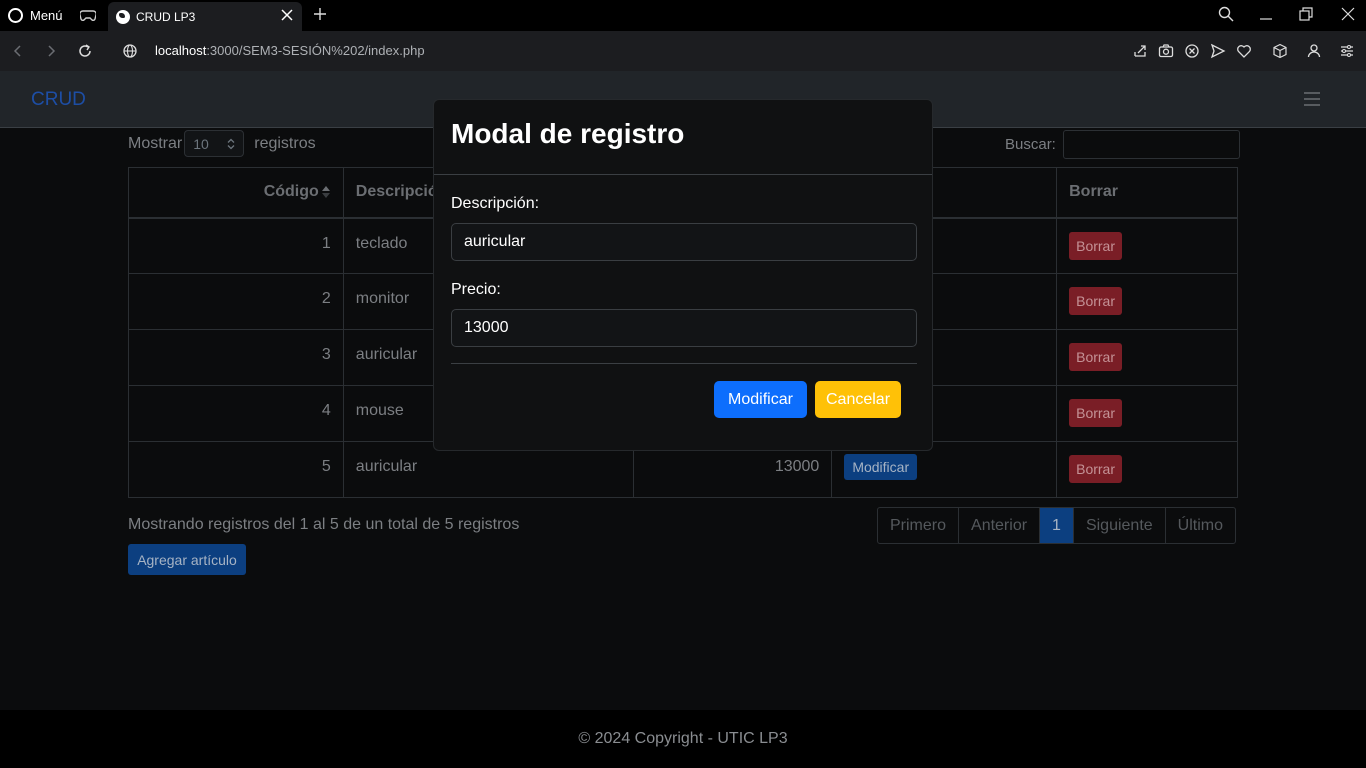 This screenshot has width=1366, height=768. I want to click on minimize-icon, so click(1266, 14).